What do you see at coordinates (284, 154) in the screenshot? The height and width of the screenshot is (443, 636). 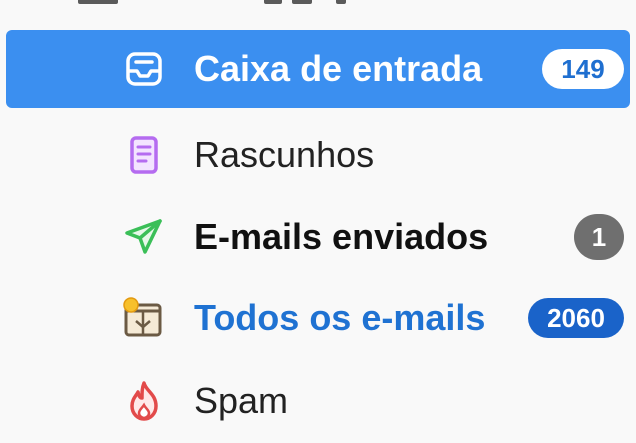 I see `folder-drafts-label: Rascunhos` at bounding box center [284, 154].